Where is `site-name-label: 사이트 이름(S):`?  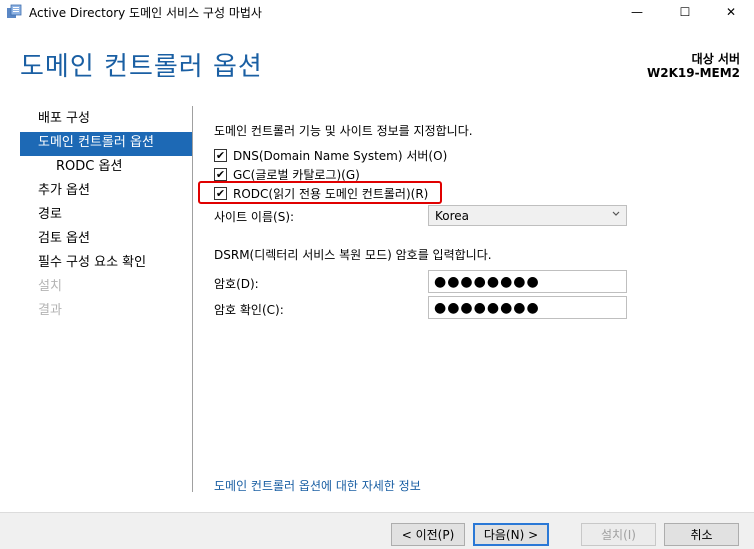 site-name-label: 사이트 이름(S): is located at coordinates (254, 217).